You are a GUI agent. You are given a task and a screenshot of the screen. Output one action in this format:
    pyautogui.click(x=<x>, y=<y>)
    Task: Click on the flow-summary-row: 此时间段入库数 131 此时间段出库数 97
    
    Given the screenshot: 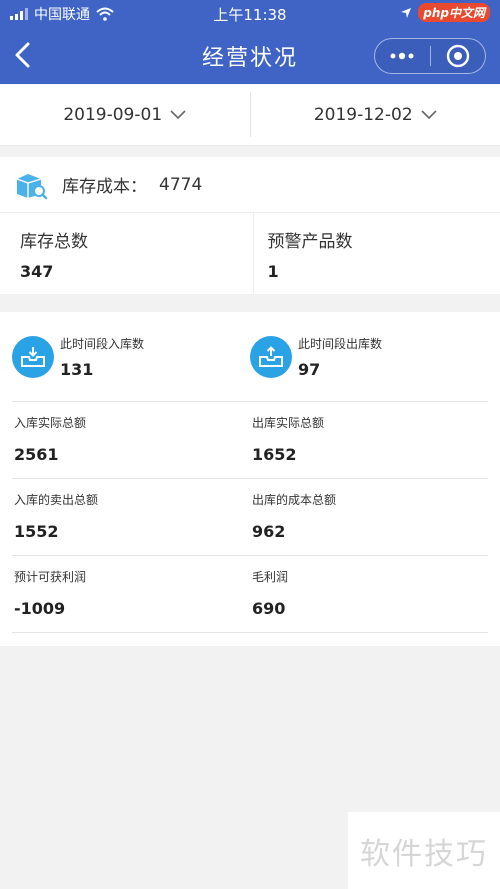 What is the action you would take?
    pyautogui.click(x=250, y=357)
    